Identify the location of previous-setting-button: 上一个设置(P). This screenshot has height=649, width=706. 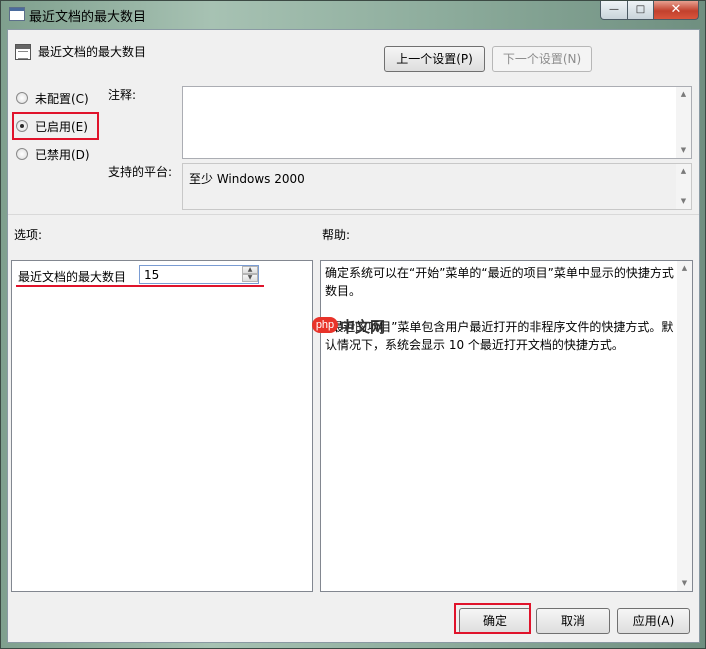
(434, 59).